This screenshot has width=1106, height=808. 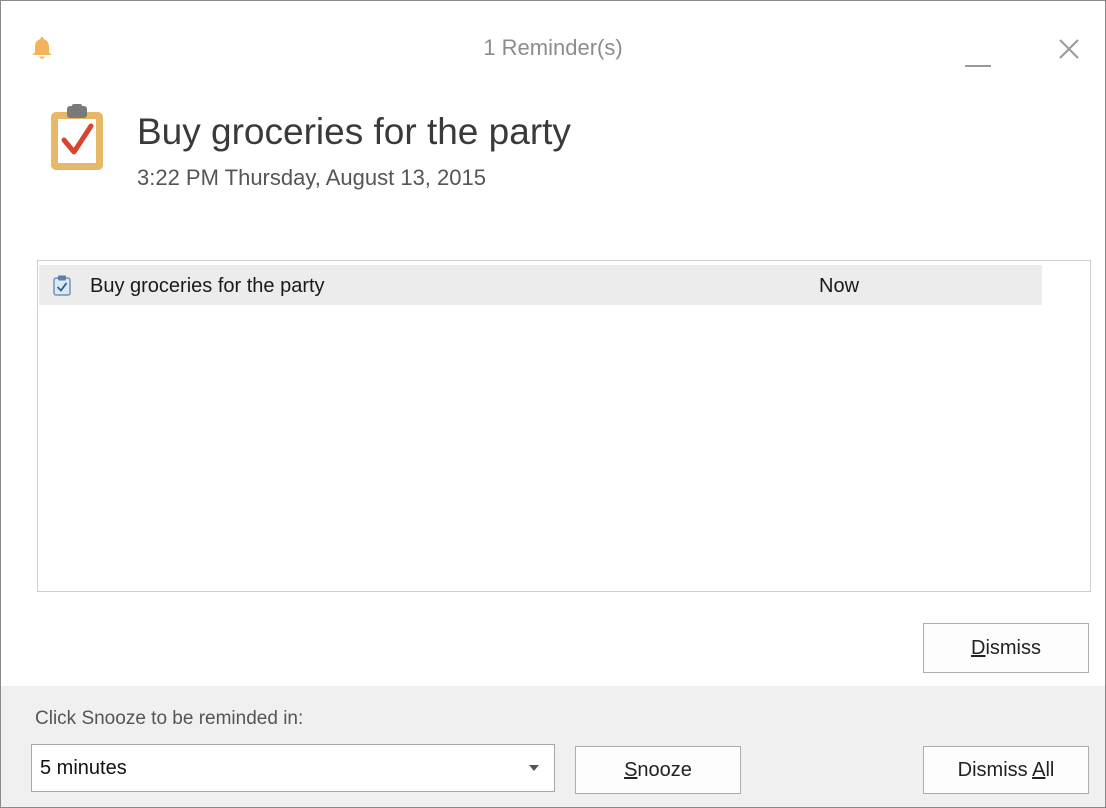 What do you see at coordinates (77, 137) in the screenshot?
I see `task-clipboard-icon` at bounding box center [77, 137].